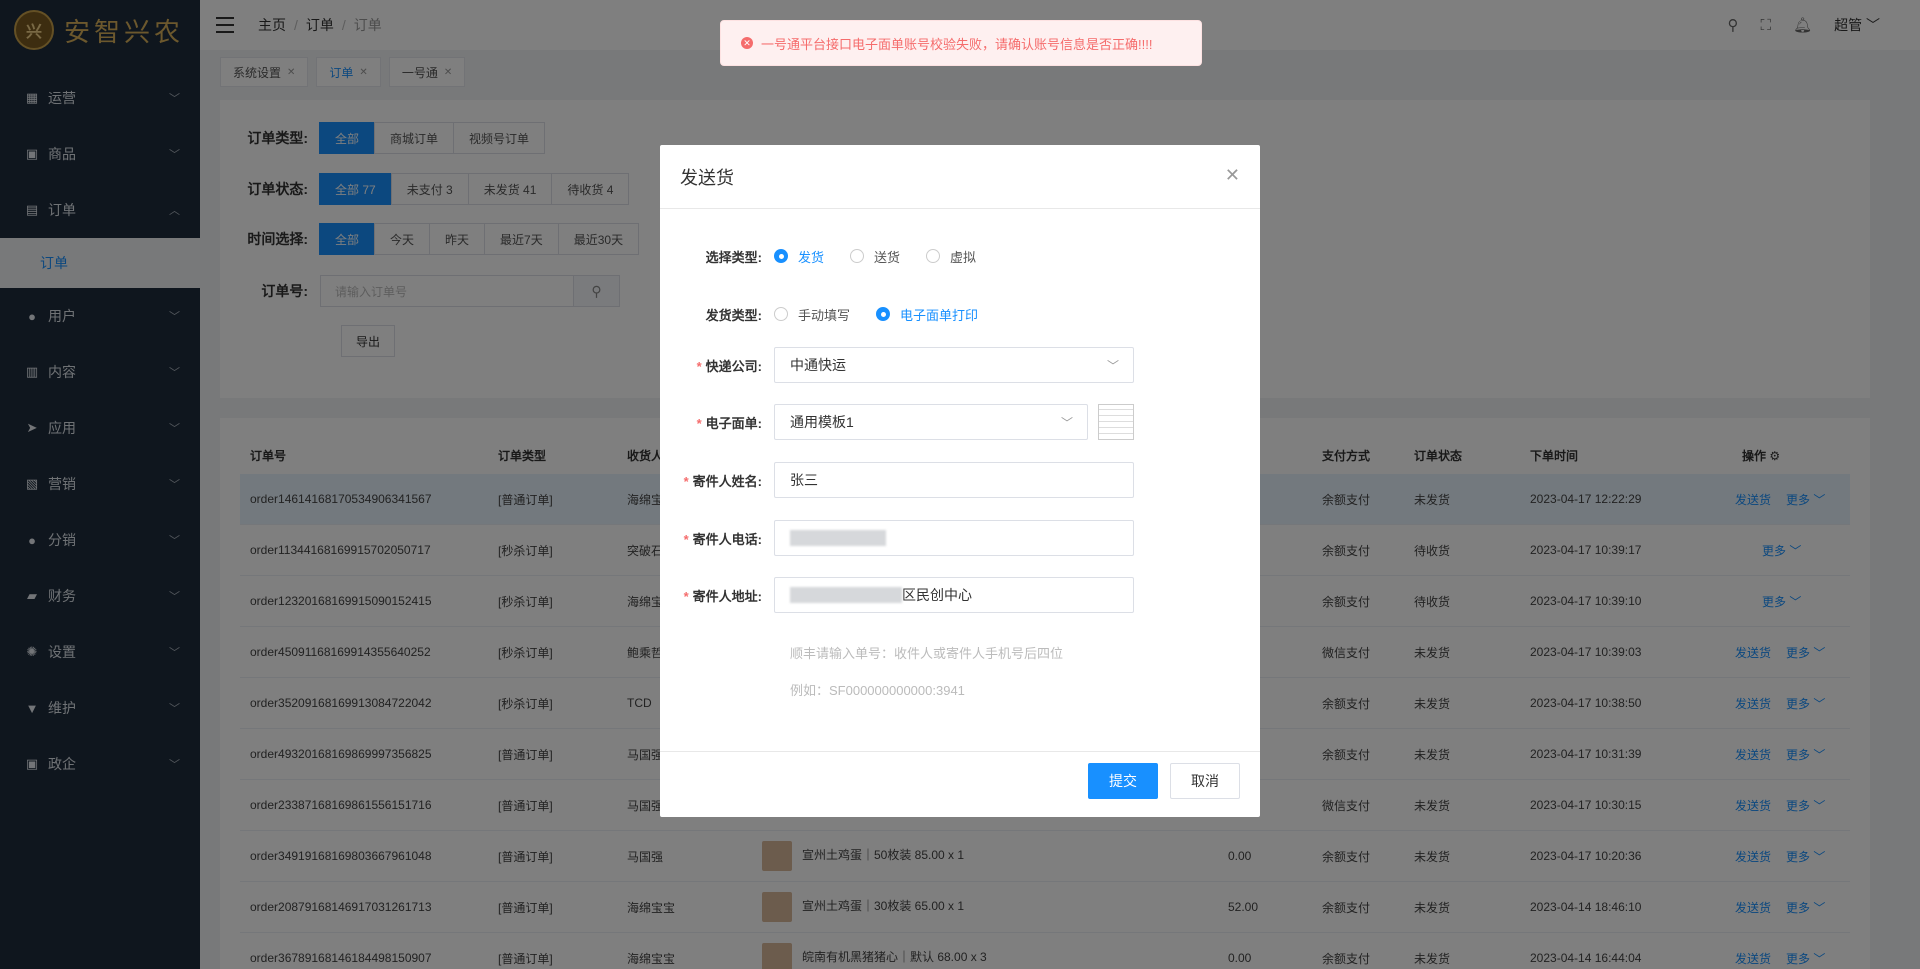 The height and width of the screenshot is (969, 1920). Describe the element at coordinates (960, 784) in the screenshot. I see `dialog-footer: 提交 取消` at that location.